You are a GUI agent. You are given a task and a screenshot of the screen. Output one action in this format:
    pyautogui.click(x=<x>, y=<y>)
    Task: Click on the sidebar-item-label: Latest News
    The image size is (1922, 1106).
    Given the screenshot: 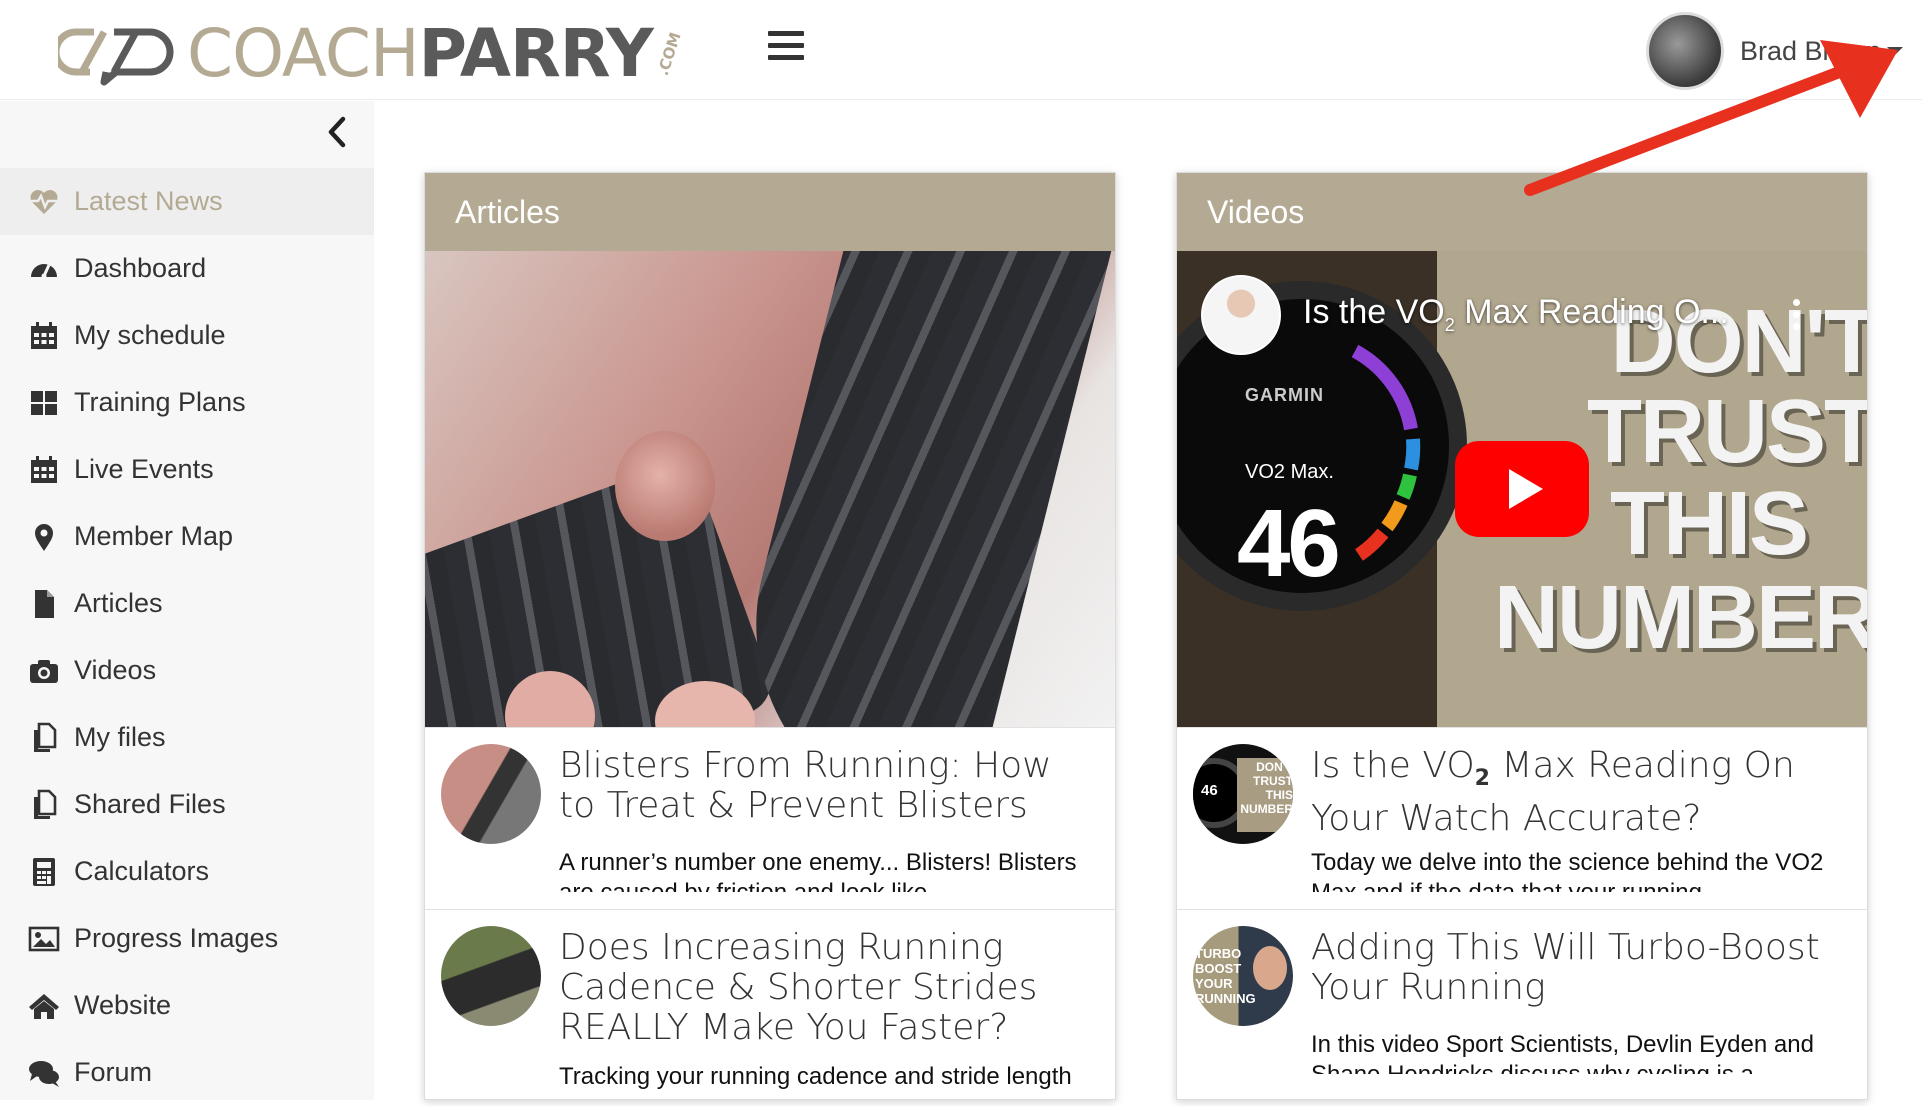 What is the action you would take?
    pyautogui.click(x=148, y=201)
    